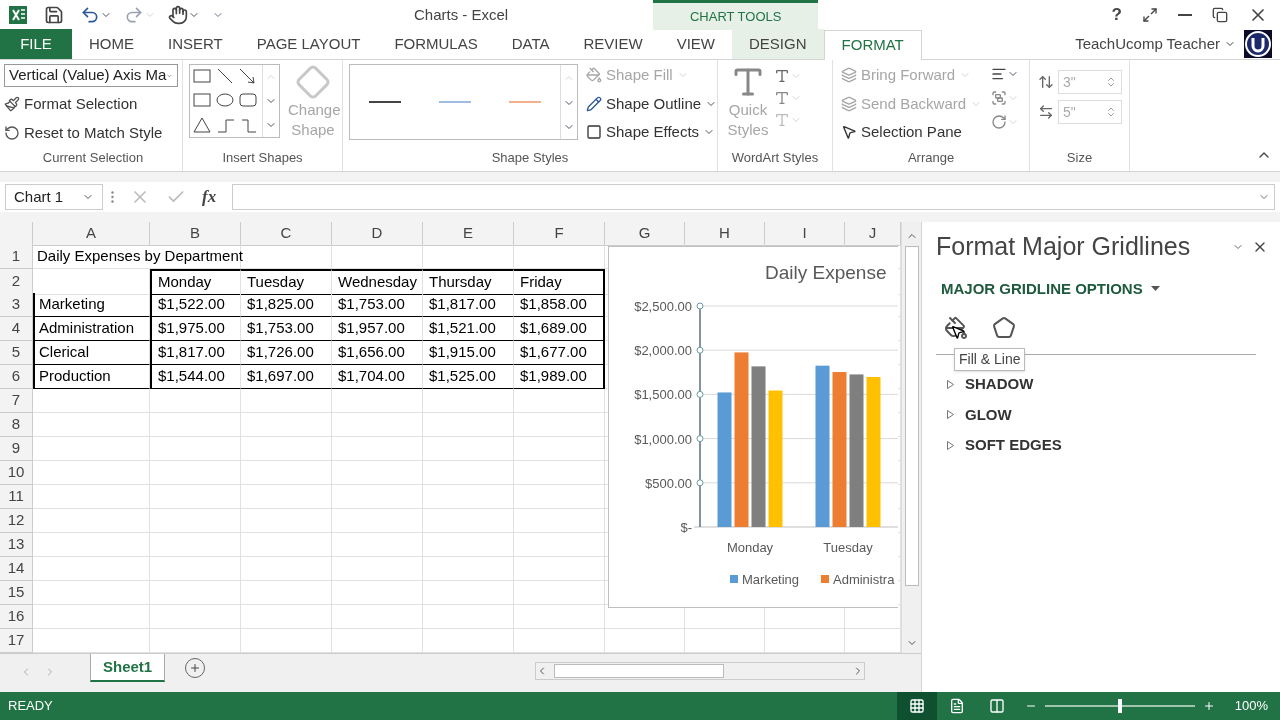 This screenshot has width=1280, height=720. Describe the element at coordinates (872, 45) in the screenshot. I see `ribbon-tab: FORMAT` at that location.